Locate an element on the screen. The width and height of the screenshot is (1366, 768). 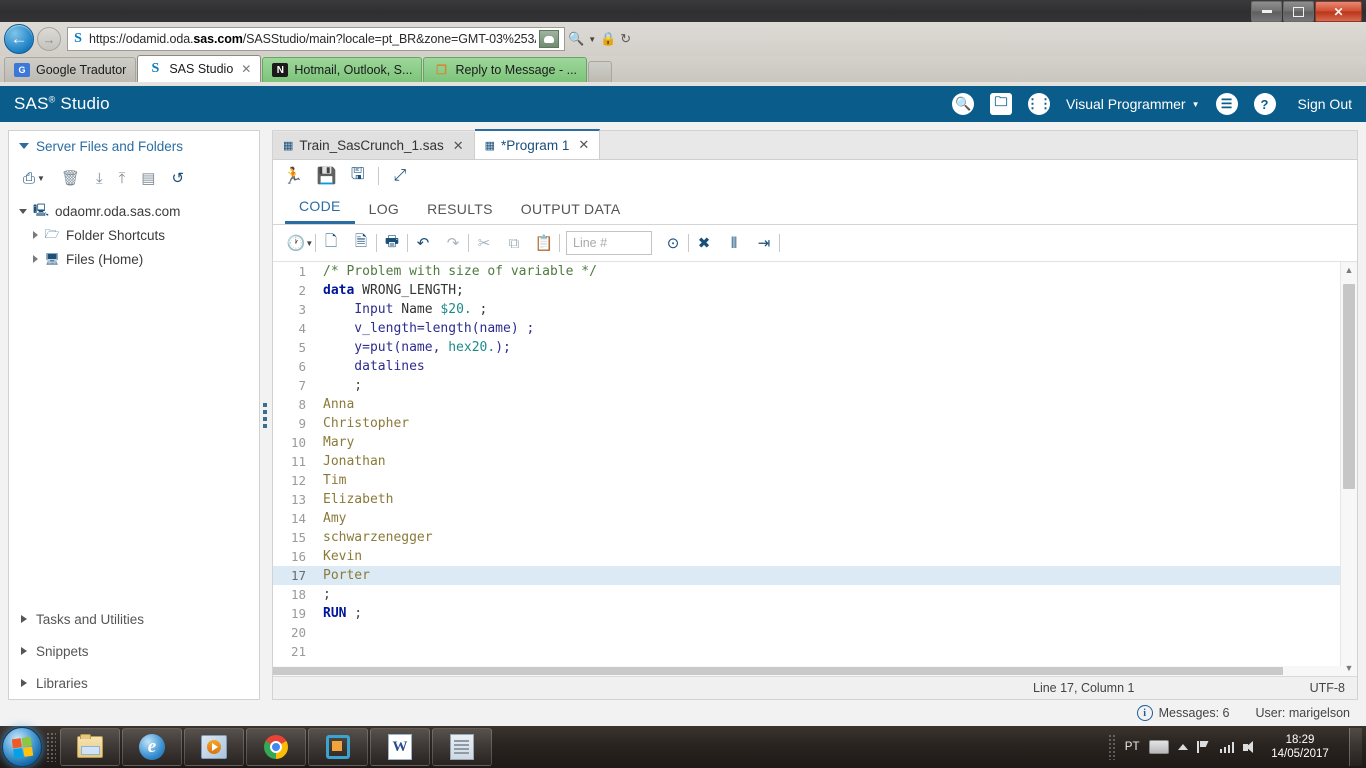
code-line: 1 /* Problem with size of variable */ is located at coordinates (815, 271).